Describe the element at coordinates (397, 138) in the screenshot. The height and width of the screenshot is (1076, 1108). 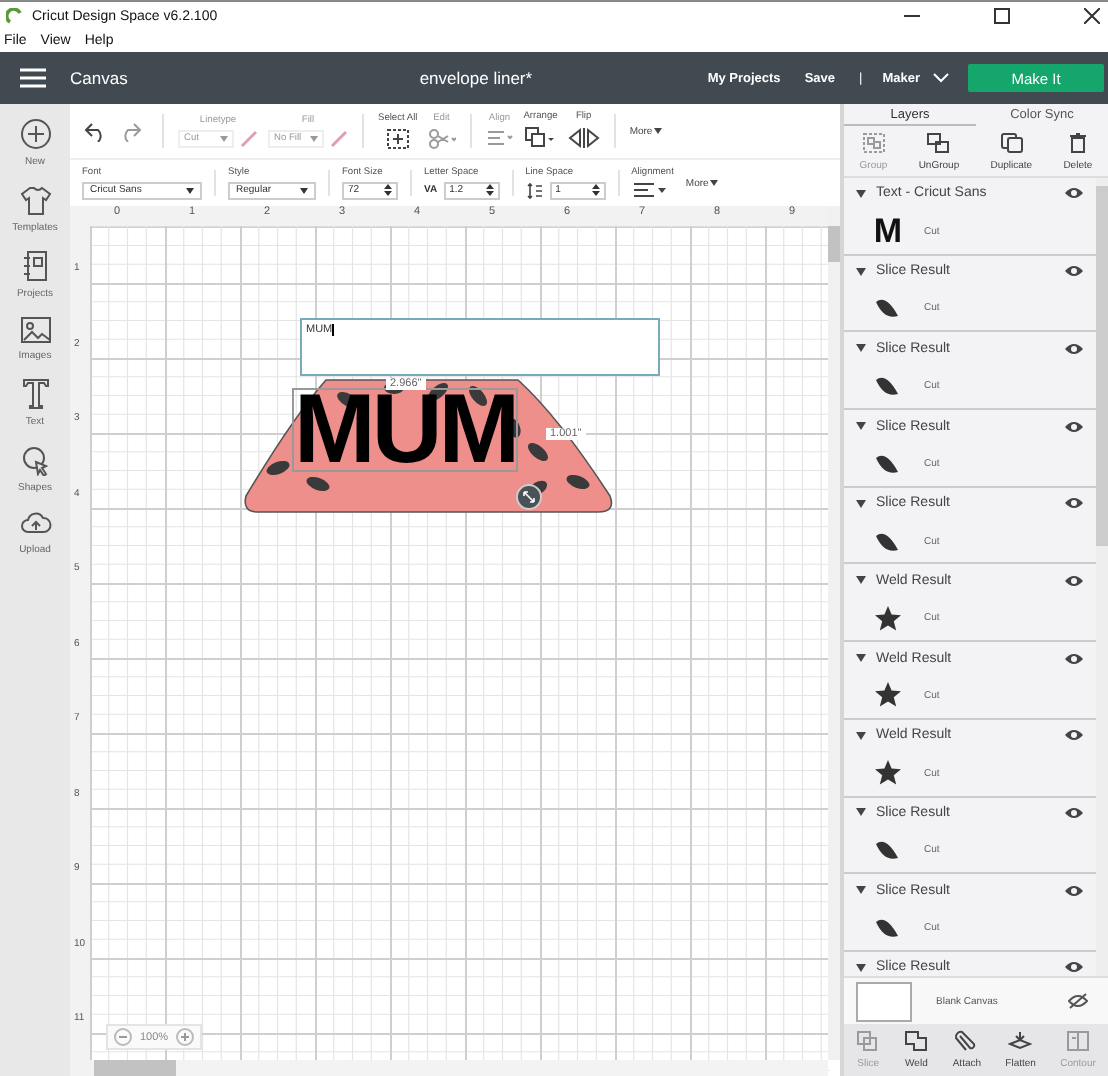
I see `select-all-icon` at that location.